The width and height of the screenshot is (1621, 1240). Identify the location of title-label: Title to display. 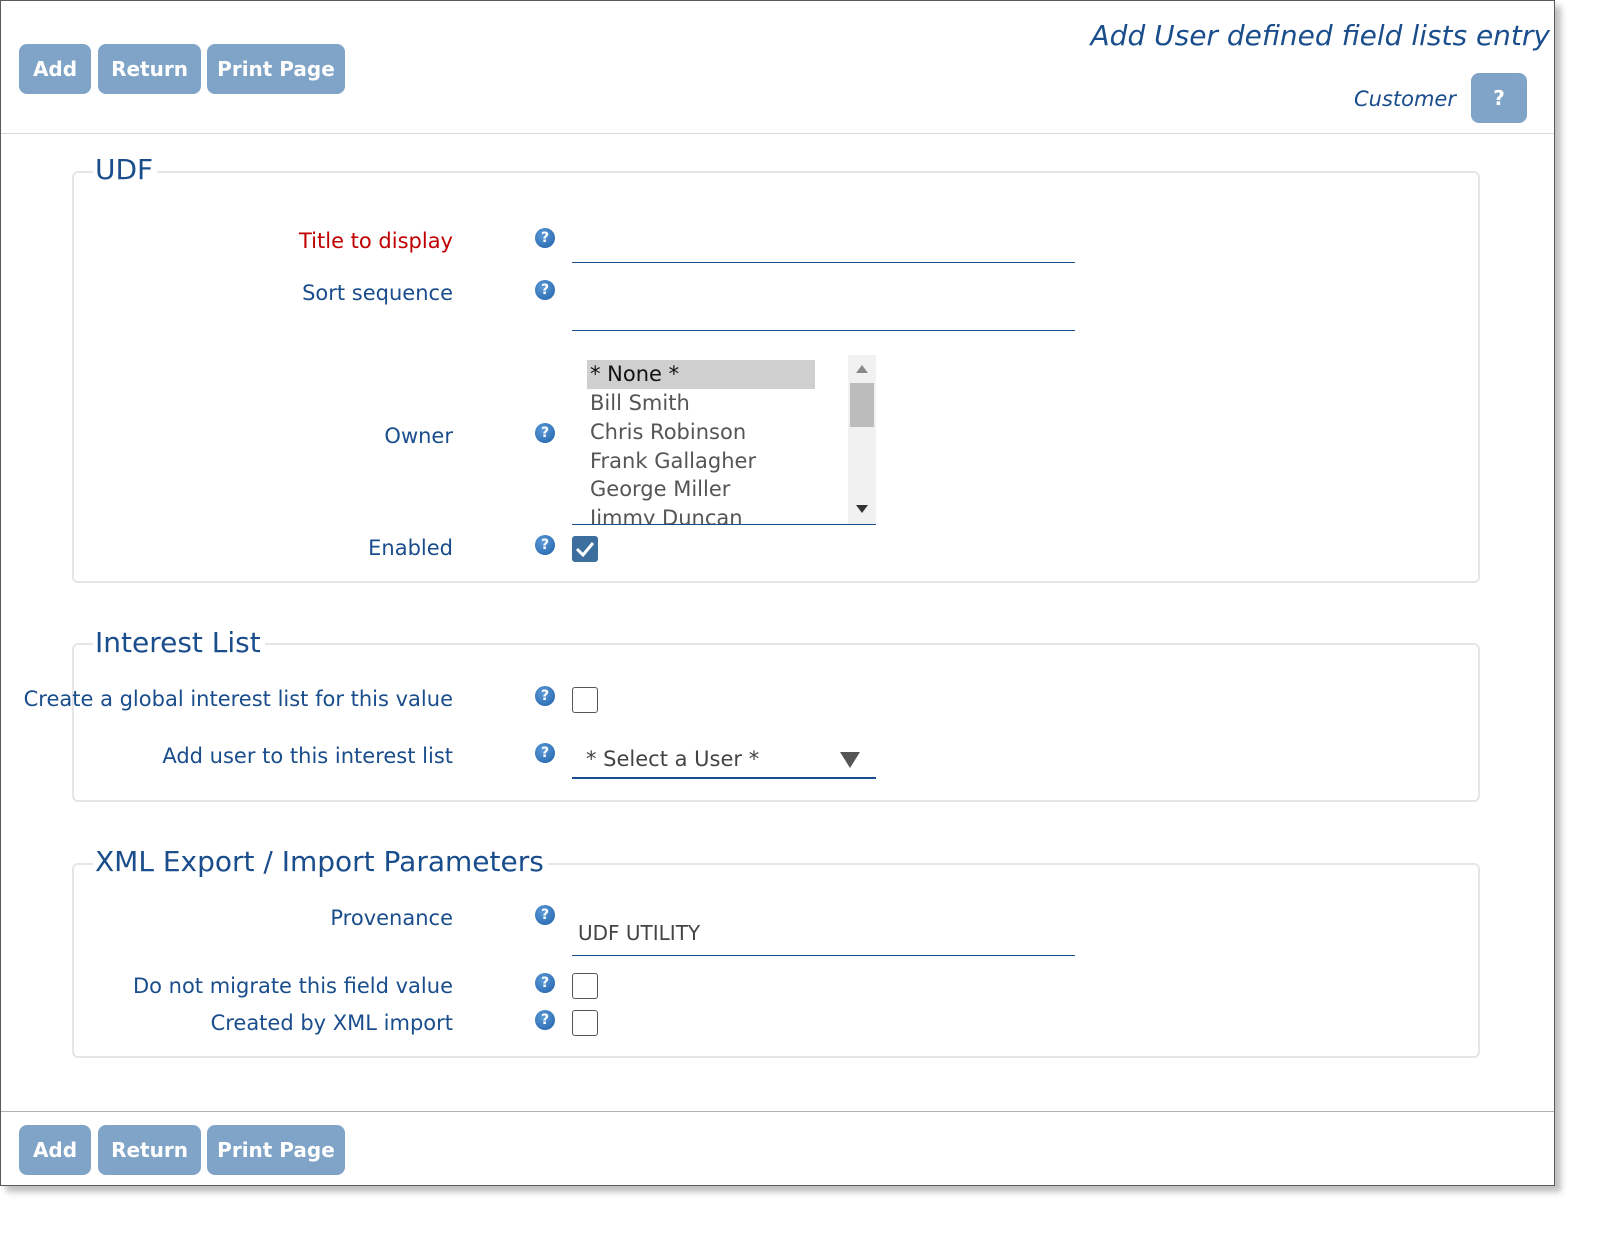
(375, 241).